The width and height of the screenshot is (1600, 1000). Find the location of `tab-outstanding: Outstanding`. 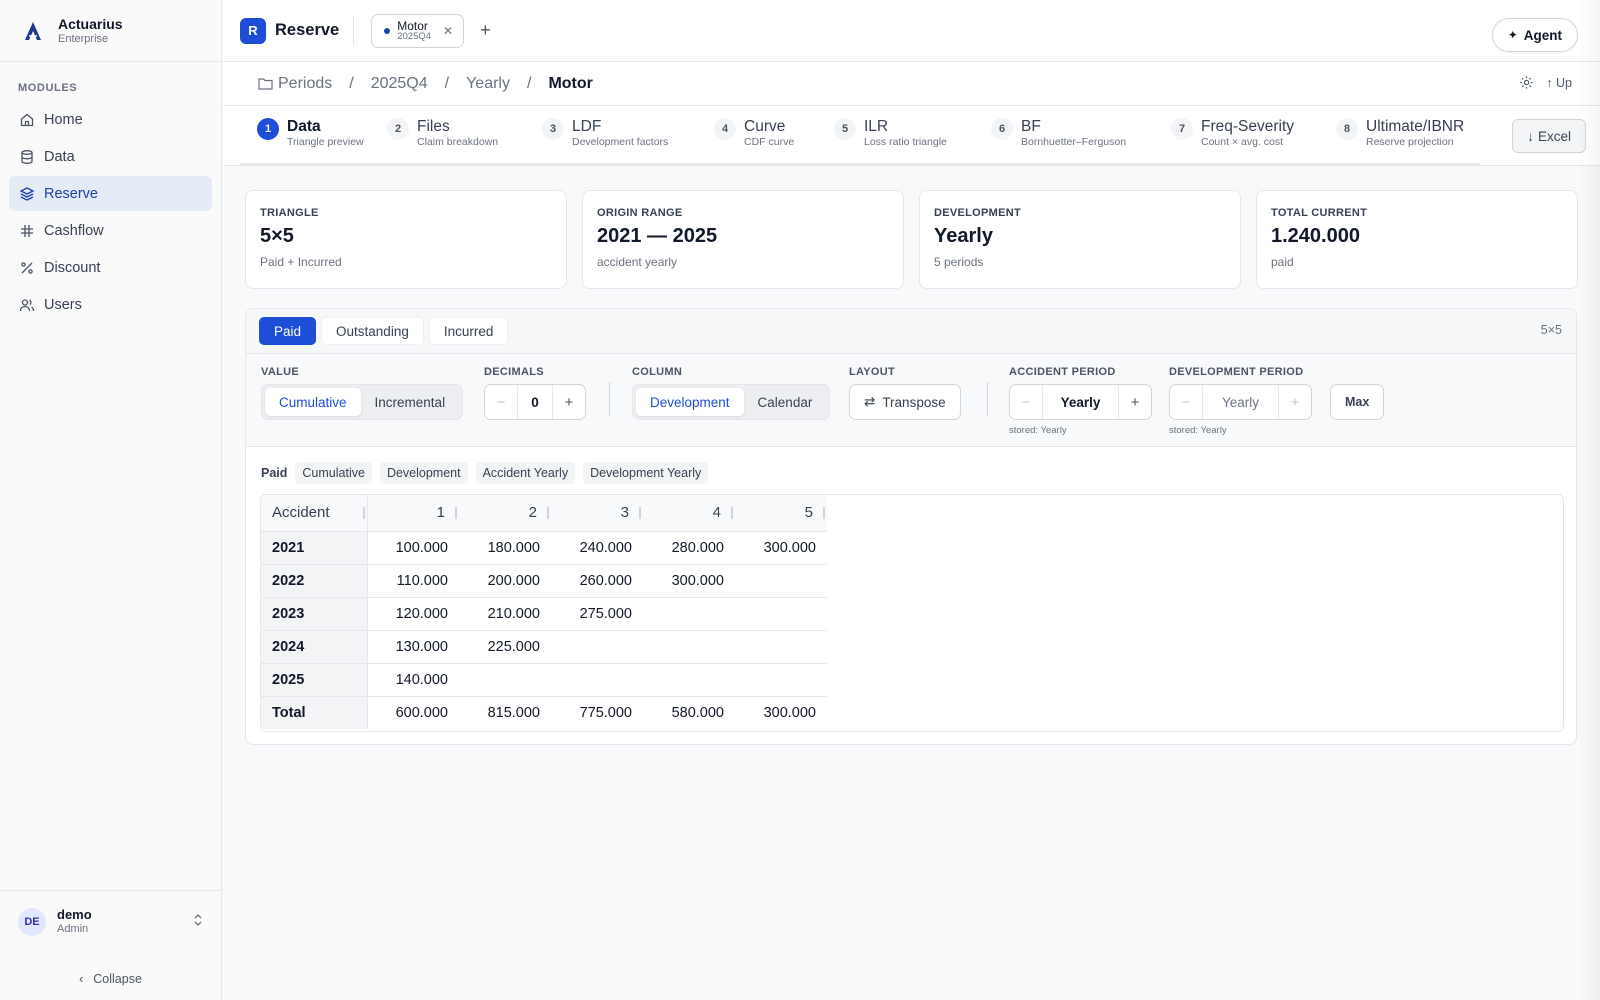

tab-outstanding: Outstanding is located at coordinates (372, 331).